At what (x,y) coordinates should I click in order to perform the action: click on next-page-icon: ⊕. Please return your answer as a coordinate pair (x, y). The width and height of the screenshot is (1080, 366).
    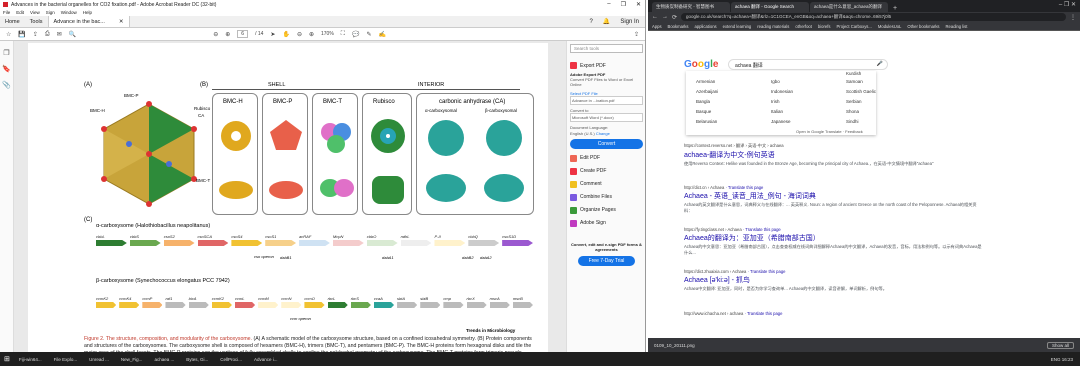
    Looking at the image, I should click on (227, 34).